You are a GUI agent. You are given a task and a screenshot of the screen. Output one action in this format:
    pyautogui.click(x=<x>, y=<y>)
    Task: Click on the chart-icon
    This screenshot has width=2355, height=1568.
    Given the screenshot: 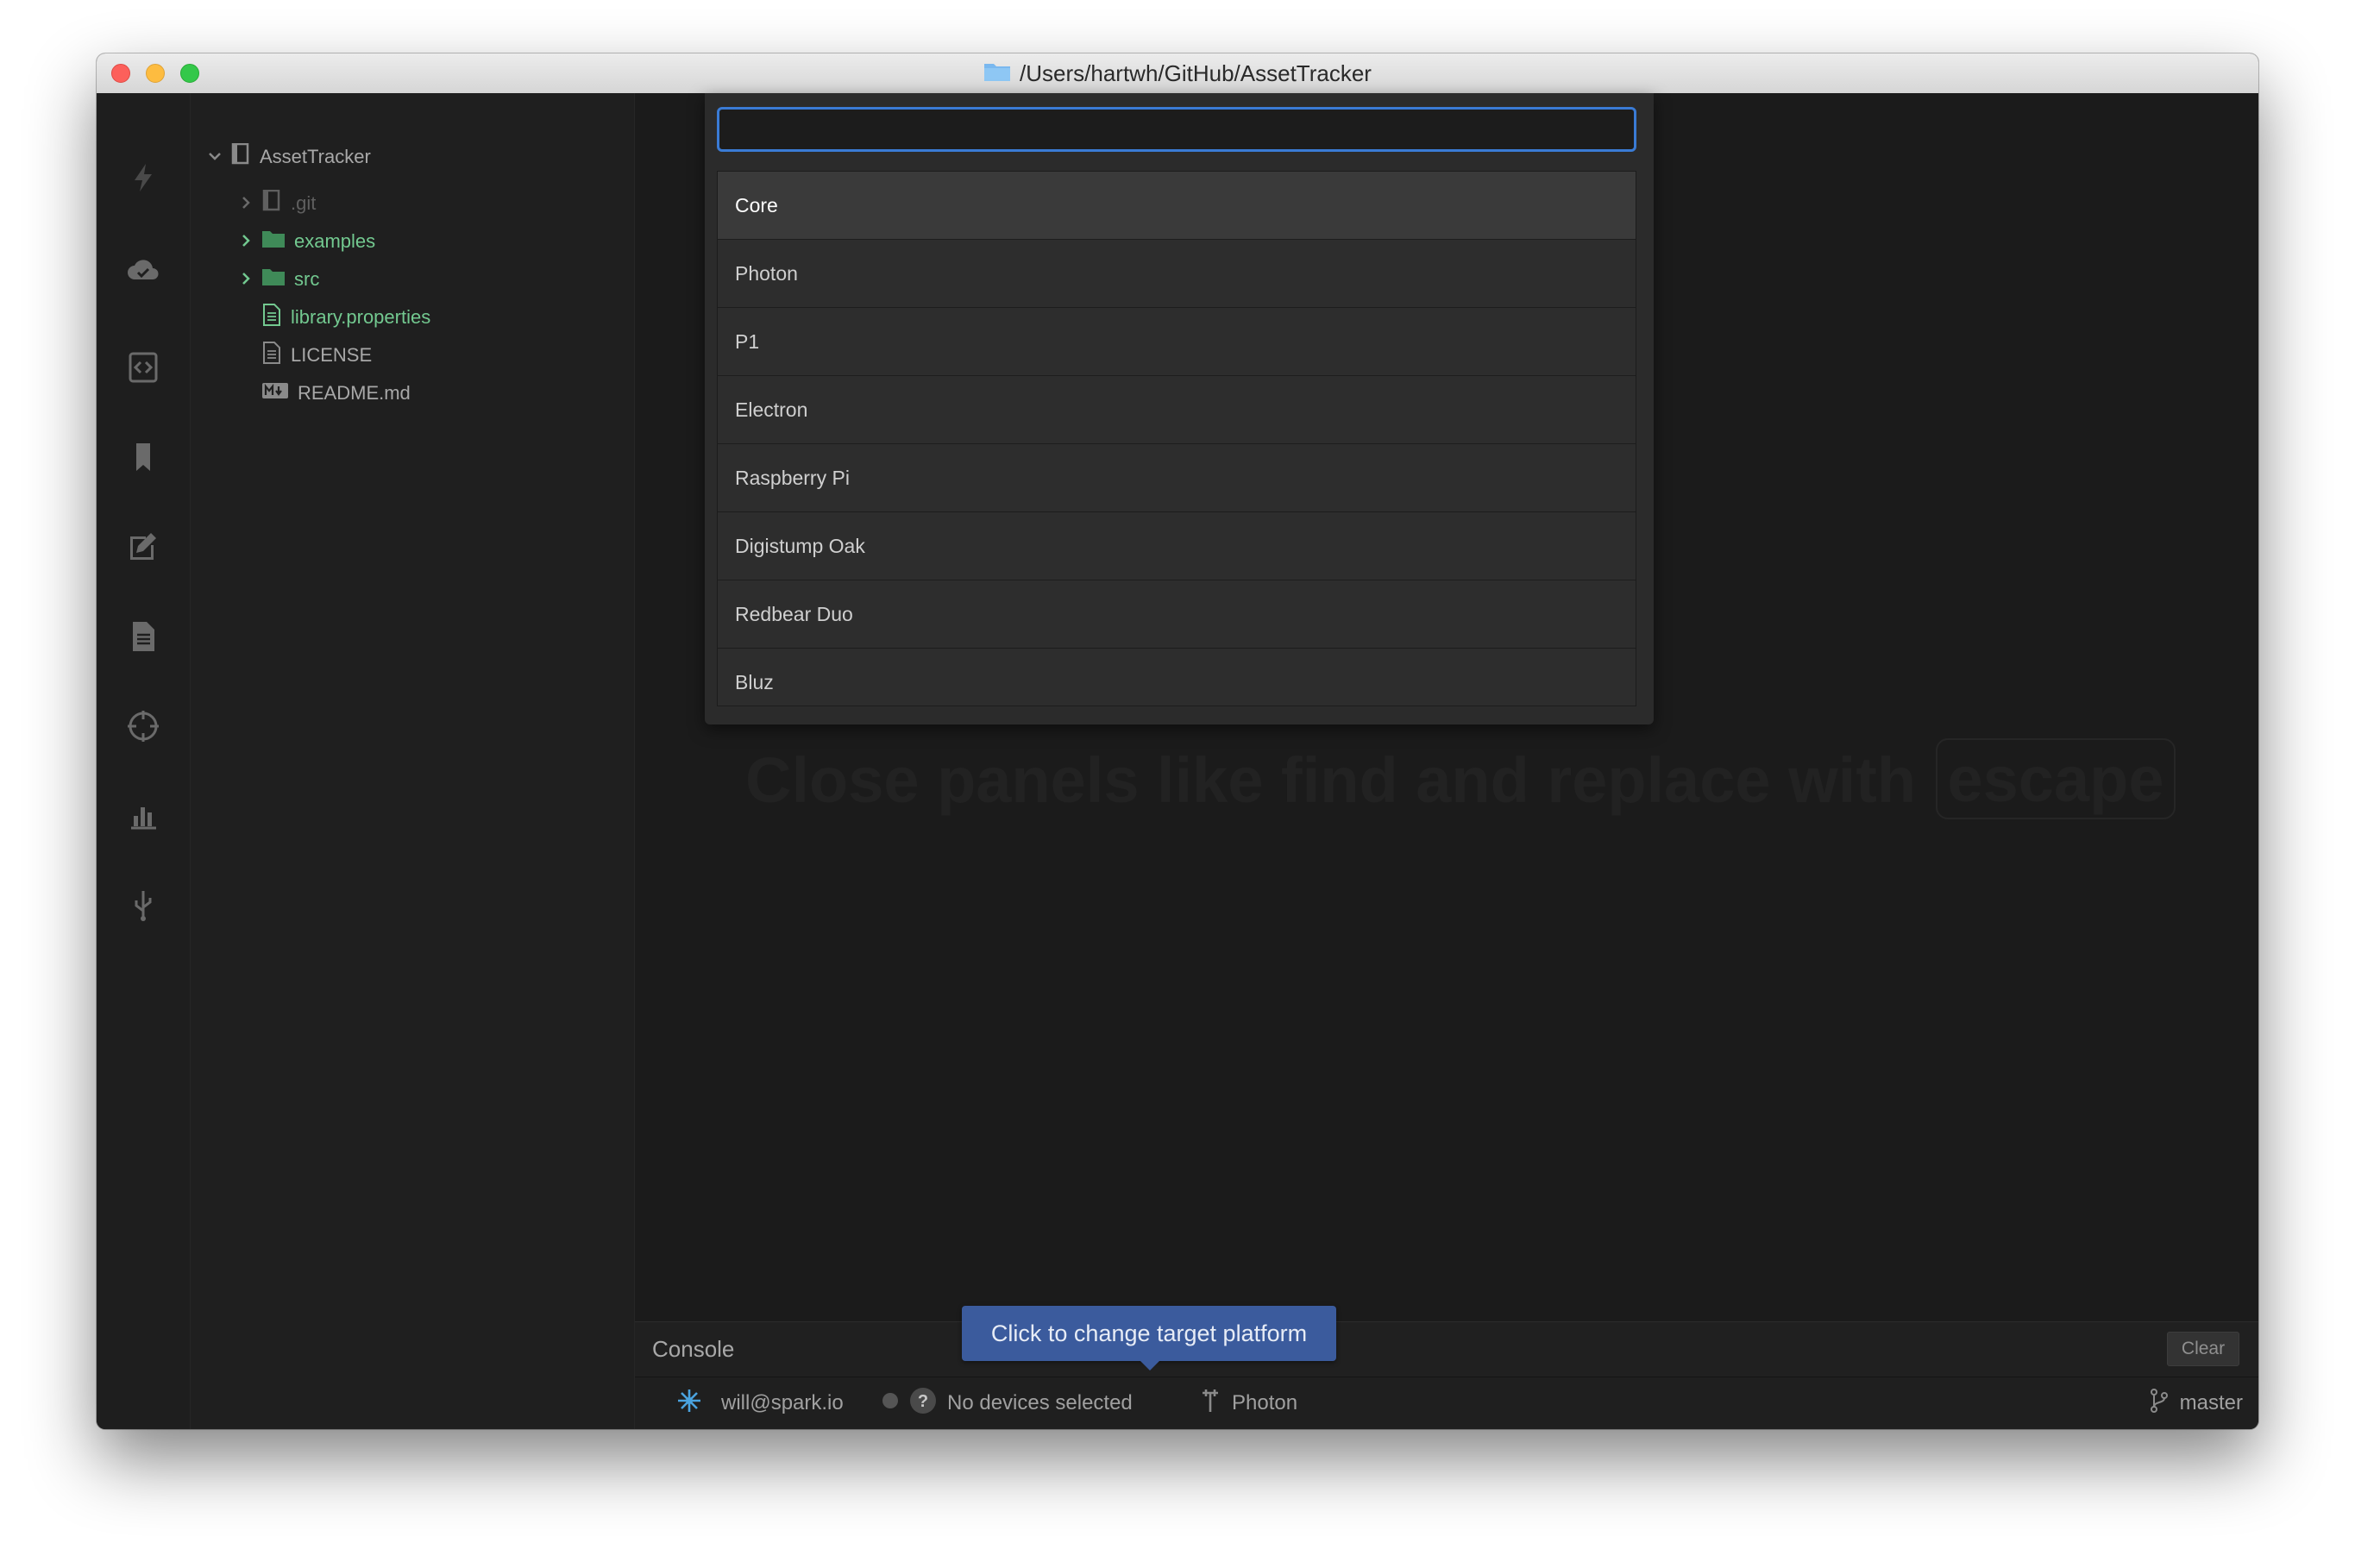 What is the action you would take?
    pyautogui.click(x=143, y=816)
    